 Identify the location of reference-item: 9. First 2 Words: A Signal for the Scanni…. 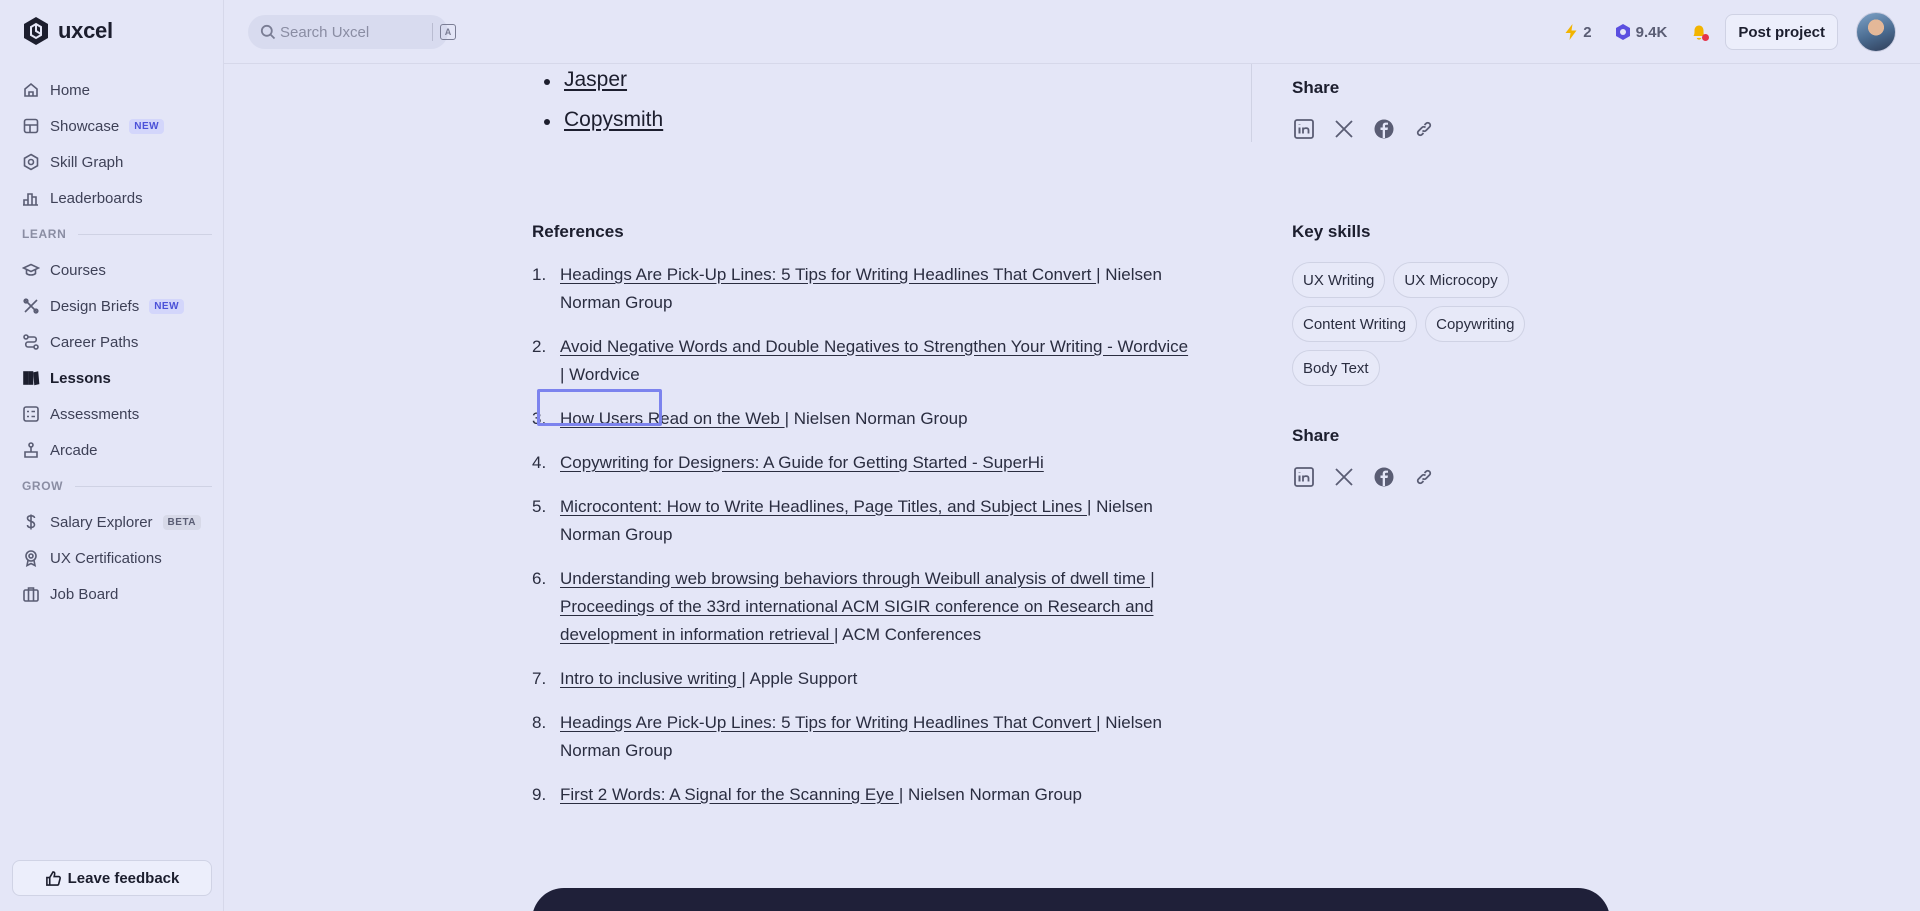
(862, 795).